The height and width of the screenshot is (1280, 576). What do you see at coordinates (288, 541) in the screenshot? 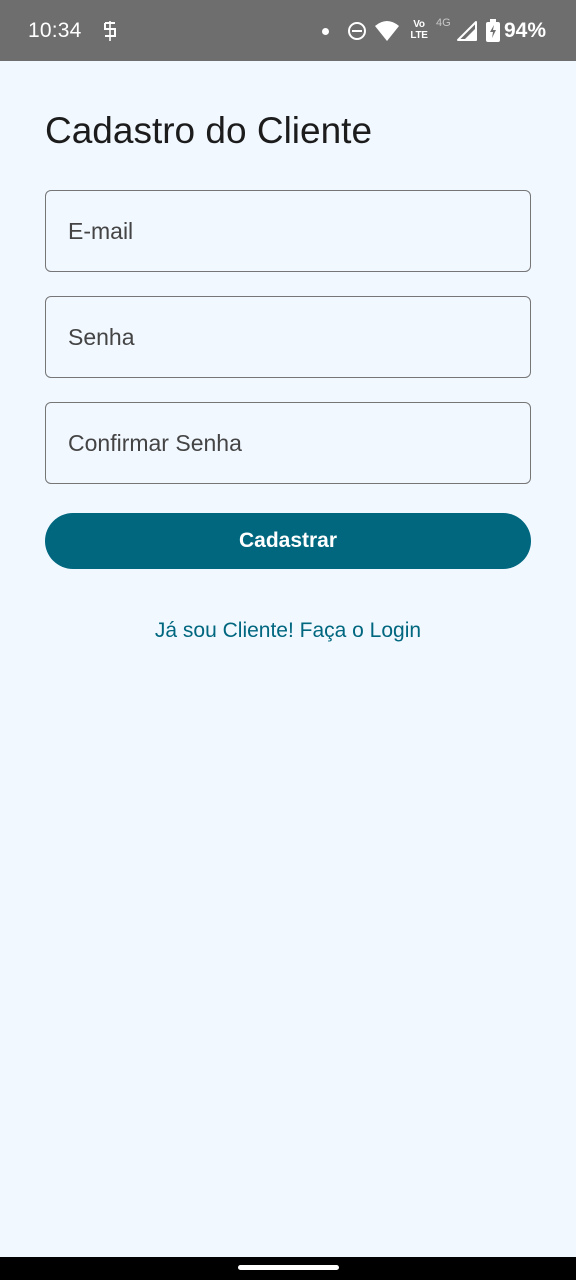
I see `register-button: Cadastrar` at bounding box center [288, 541].